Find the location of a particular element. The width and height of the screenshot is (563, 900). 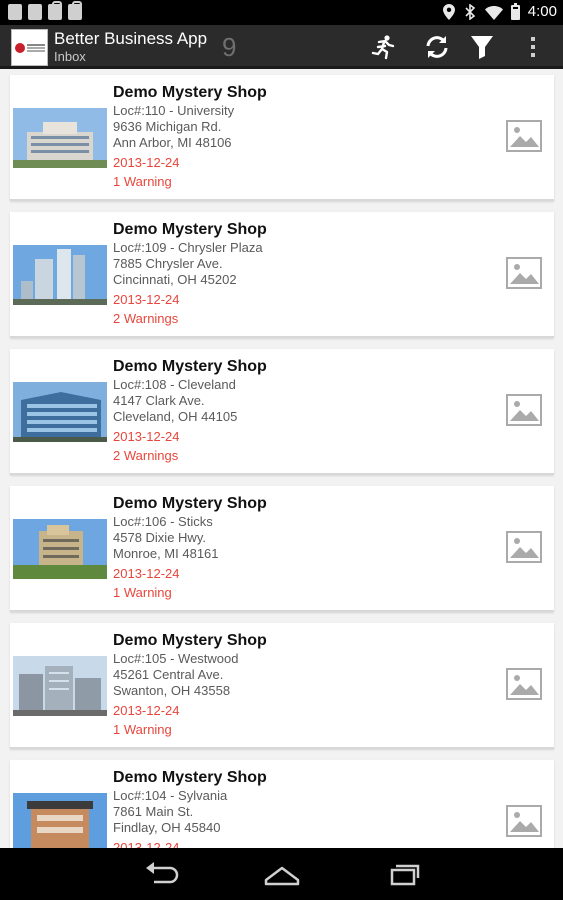

shop-address: 7885 Chrysler Ave. is located at coordinates (168, 263).